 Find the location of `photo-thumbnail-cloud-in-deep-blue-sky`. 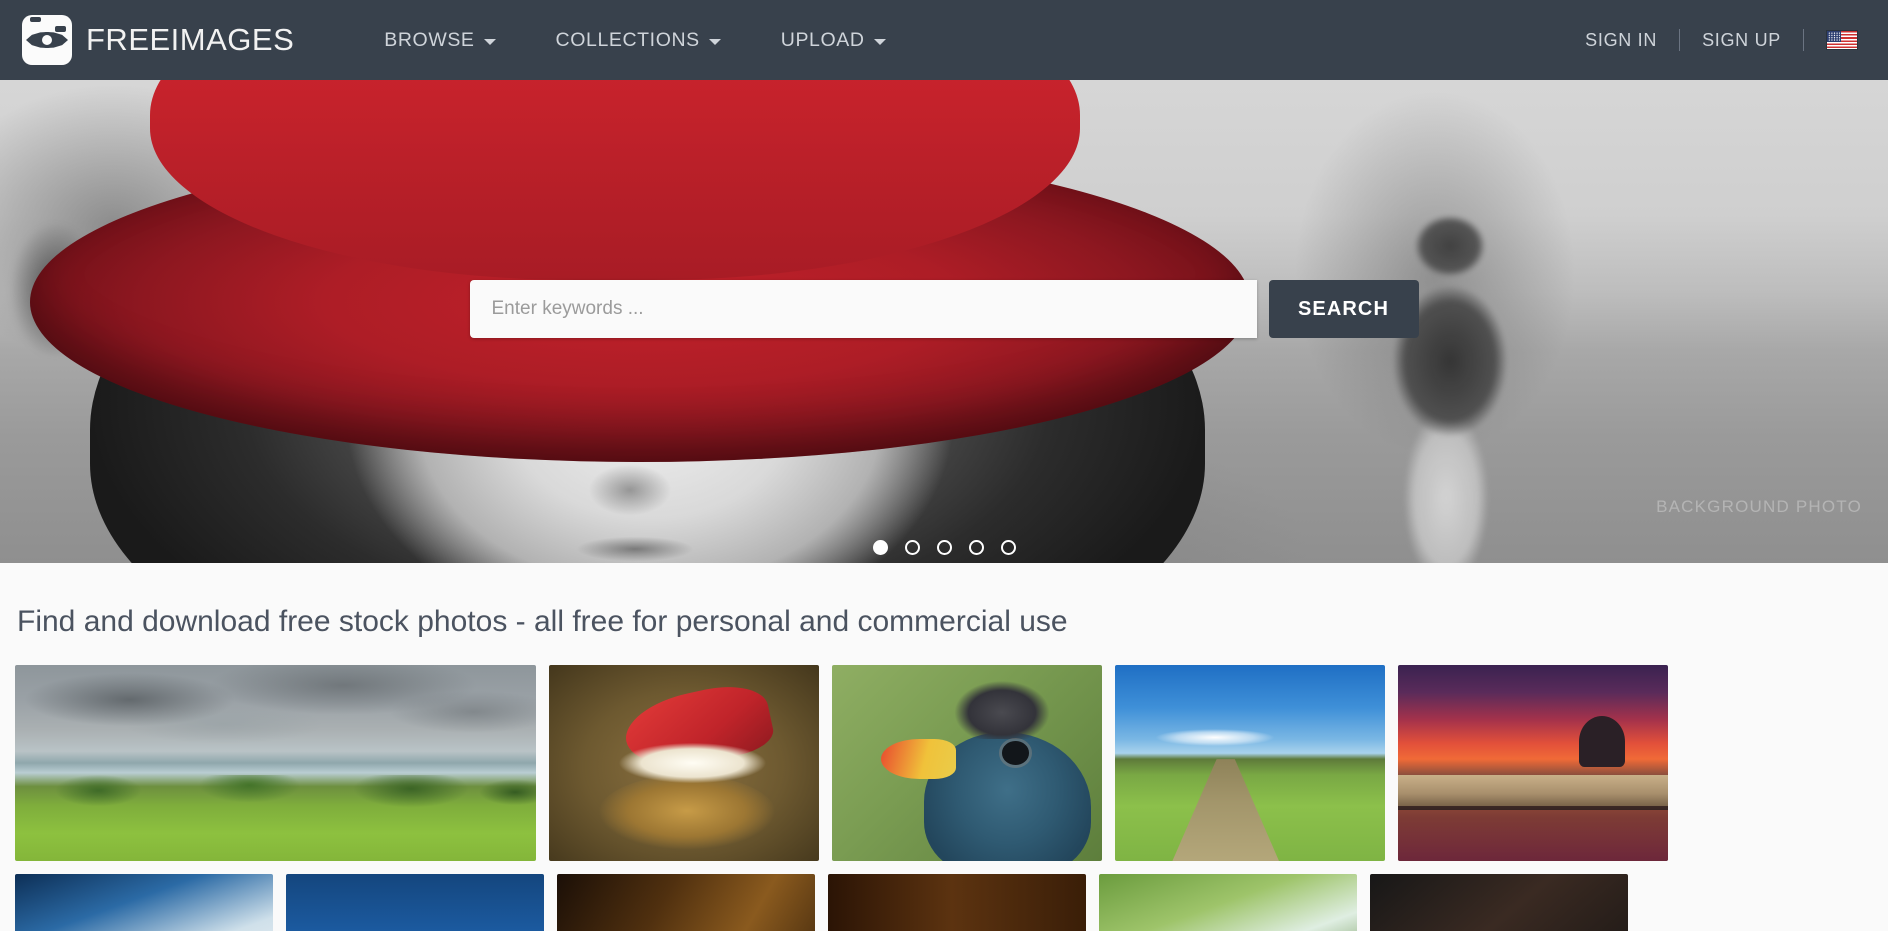

photo-thumbnail-cloud-in-deep-blue-sky is located at coordinates (415, 902).